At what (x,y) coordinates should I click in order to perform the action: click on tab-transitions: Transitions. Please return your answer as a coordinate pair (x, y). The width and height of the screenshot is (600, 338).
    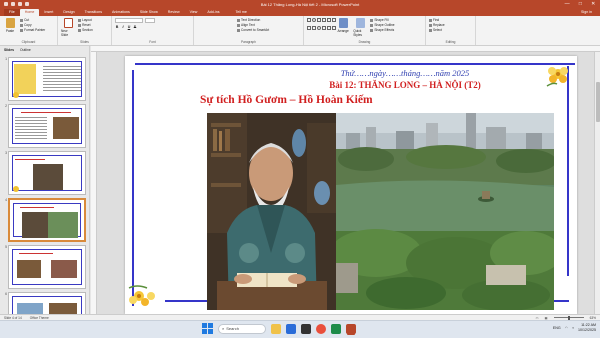
    Looking at the image, I should click on (93, 12).